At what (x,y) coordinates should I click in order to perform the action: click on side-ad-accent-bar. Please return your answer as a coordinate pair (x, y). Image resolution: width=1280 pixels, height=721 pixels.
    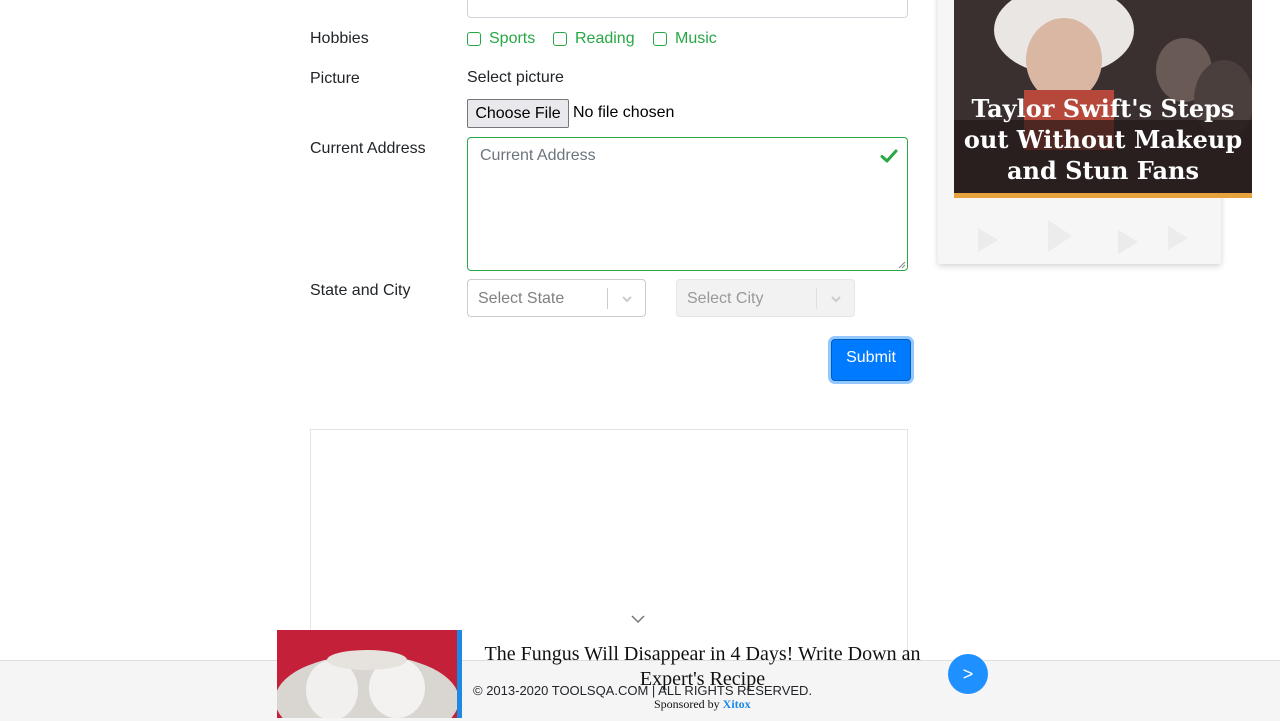
    Looking at the image, I should click on (1103, 195).